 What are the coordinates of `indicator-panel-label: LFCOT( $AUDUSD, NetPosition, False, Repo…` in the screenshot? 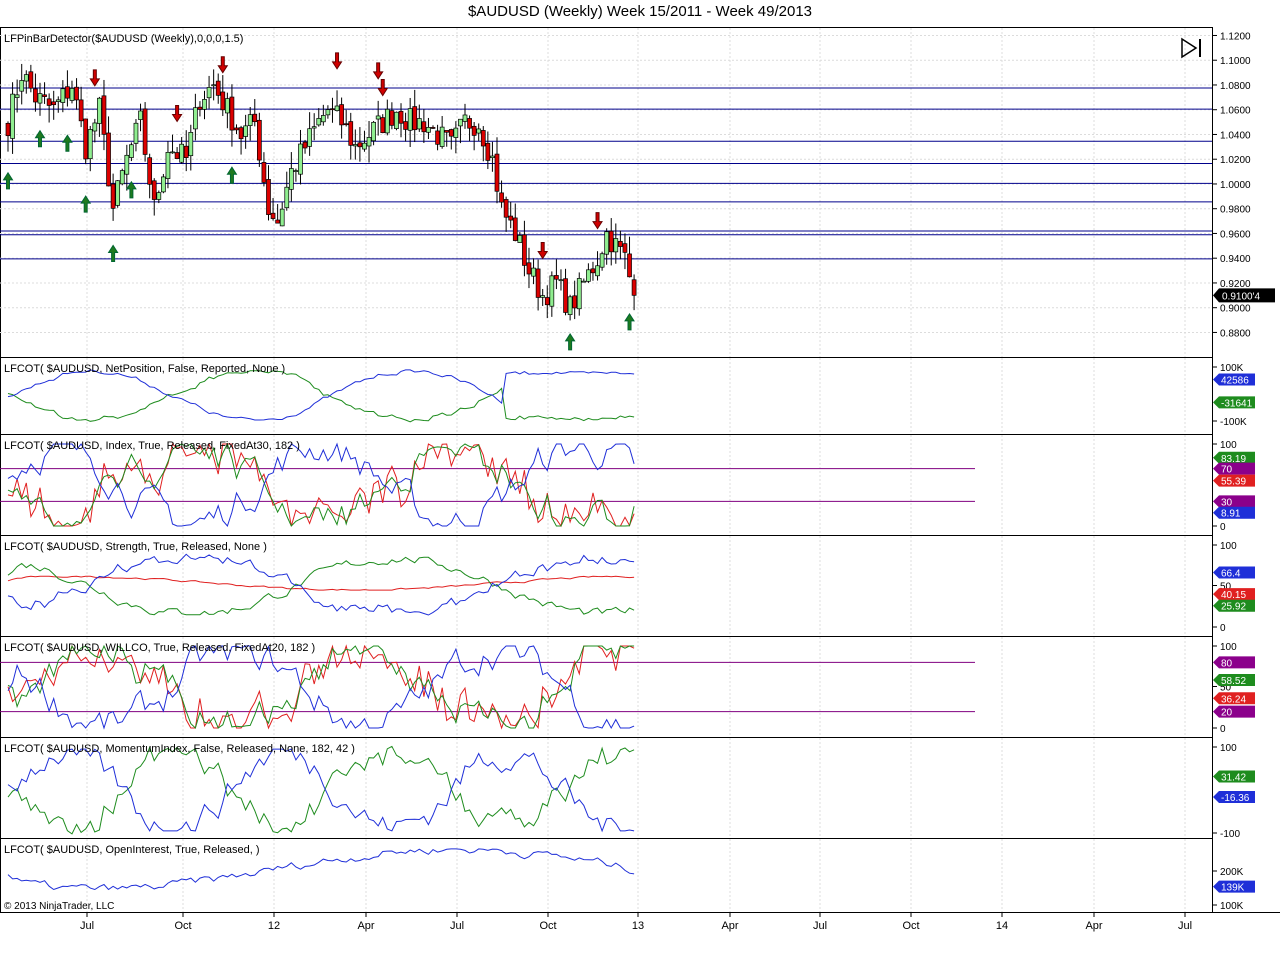 It's located at (144, 369).